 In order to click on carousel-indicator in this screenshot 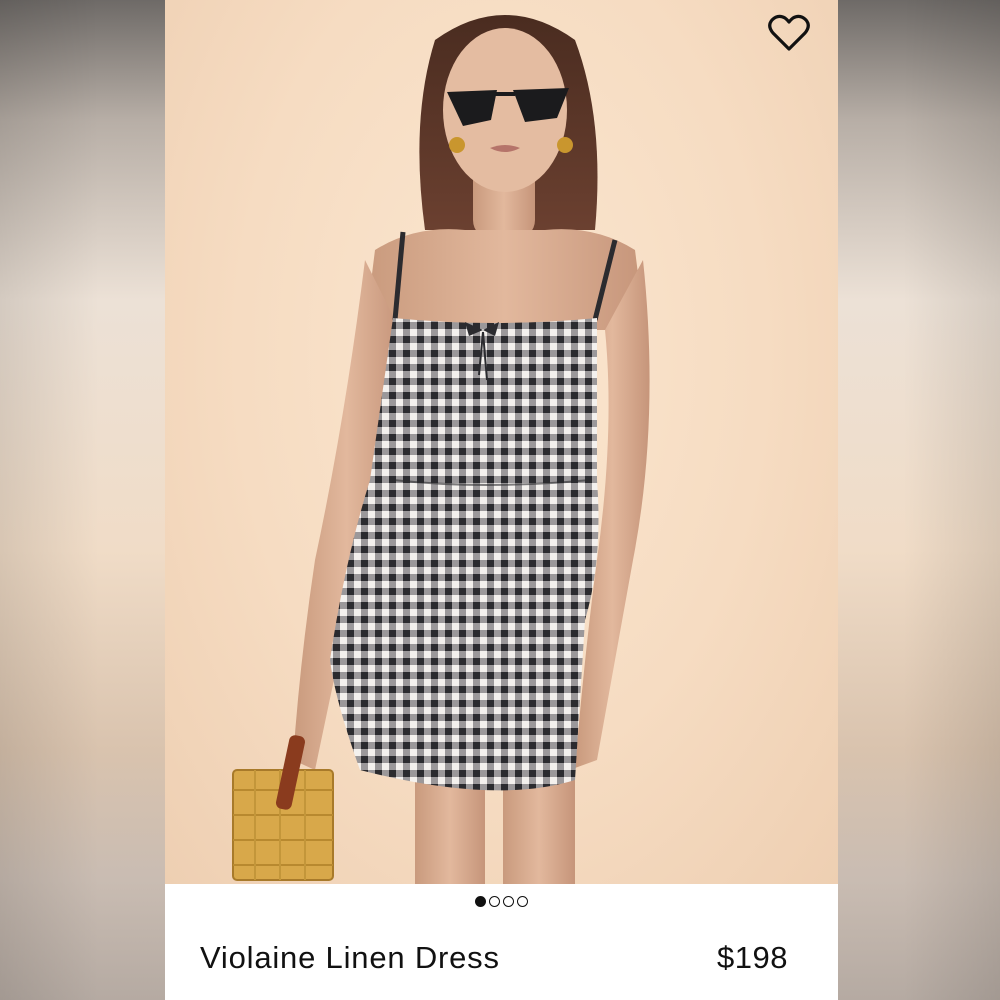, I will do `click(501, 903)`.